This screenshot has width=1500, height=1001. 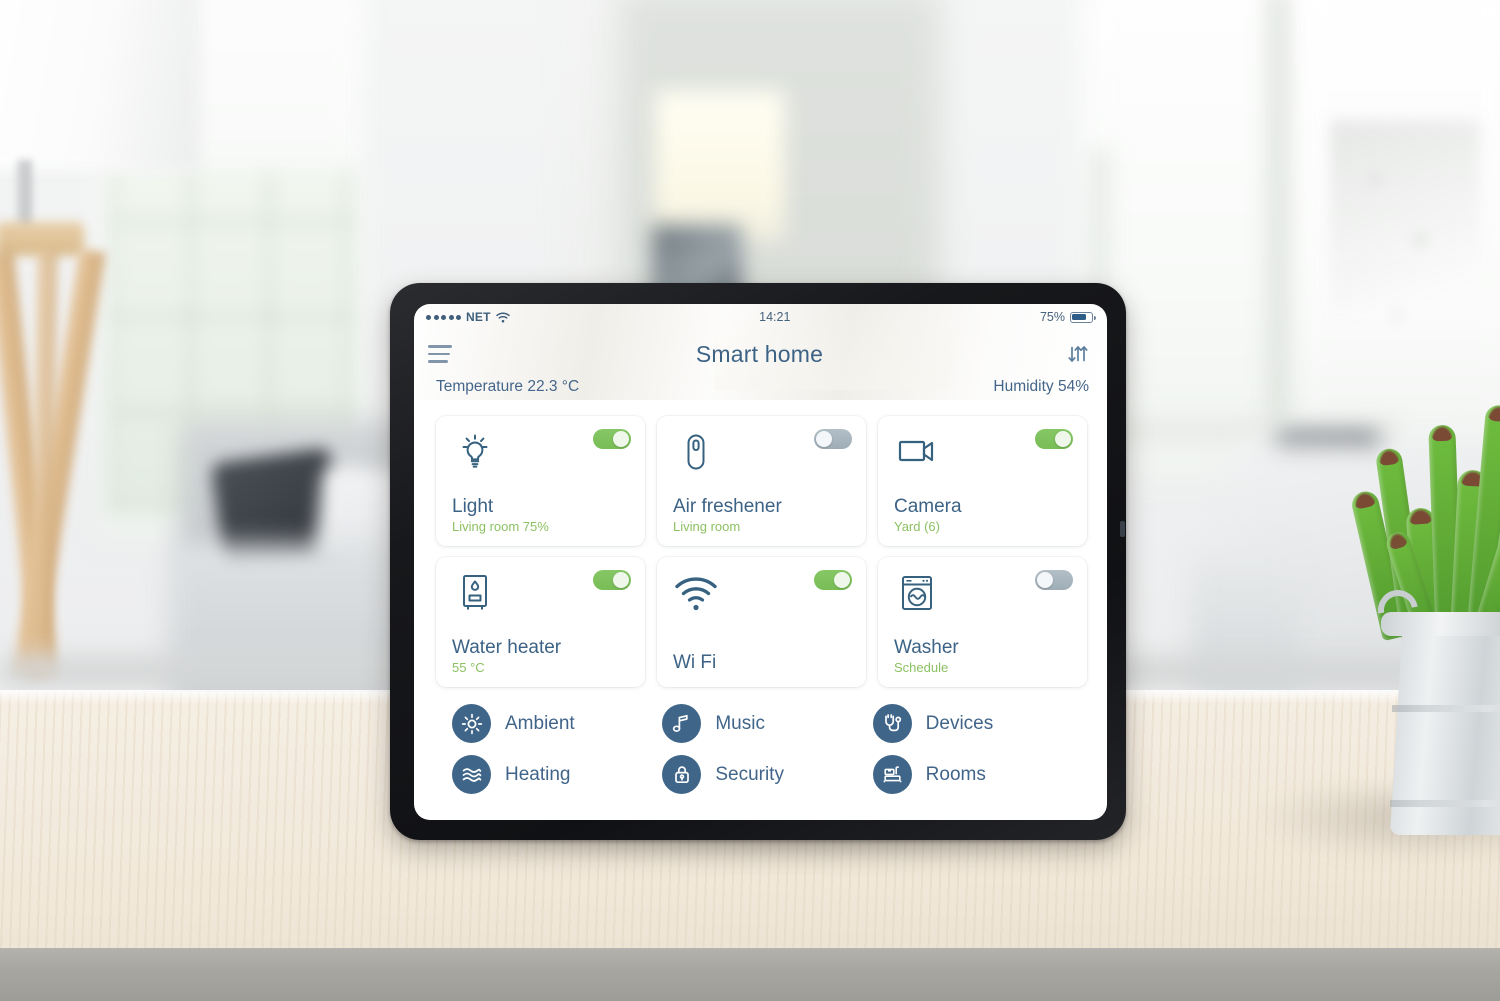 I want to click on wifi-signal-icon, so click(x=699, y=593).